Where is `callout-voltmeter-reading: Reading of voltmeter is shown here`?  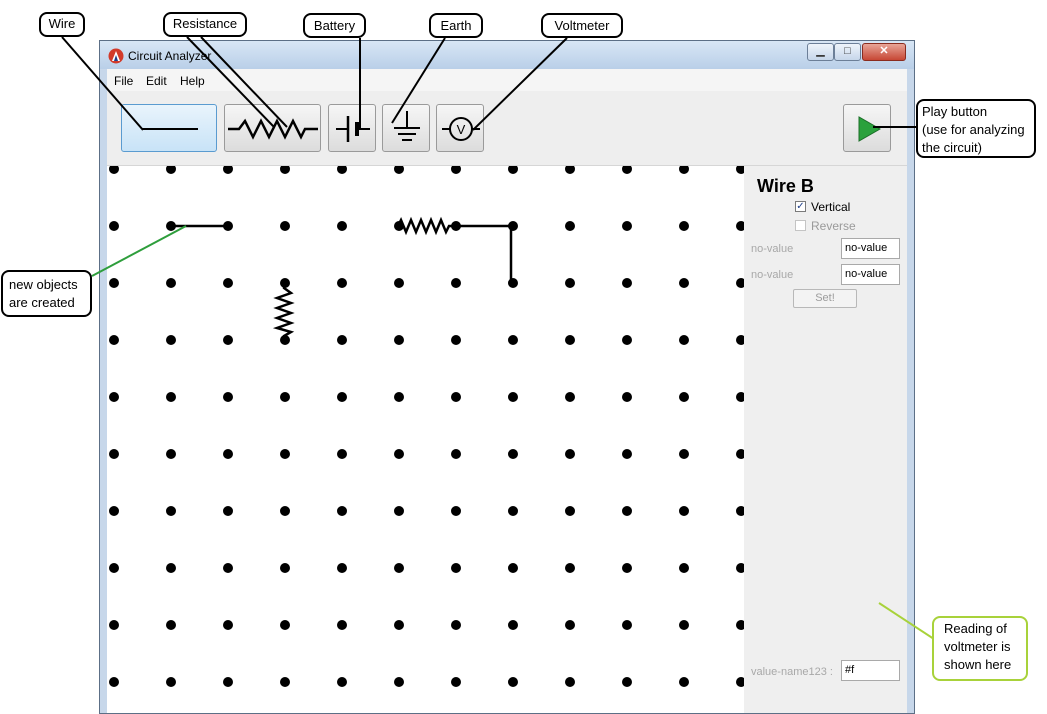 callout-voltmeter-reading: Reading of voltmeter is shown here is located at coordinates (980, 648).